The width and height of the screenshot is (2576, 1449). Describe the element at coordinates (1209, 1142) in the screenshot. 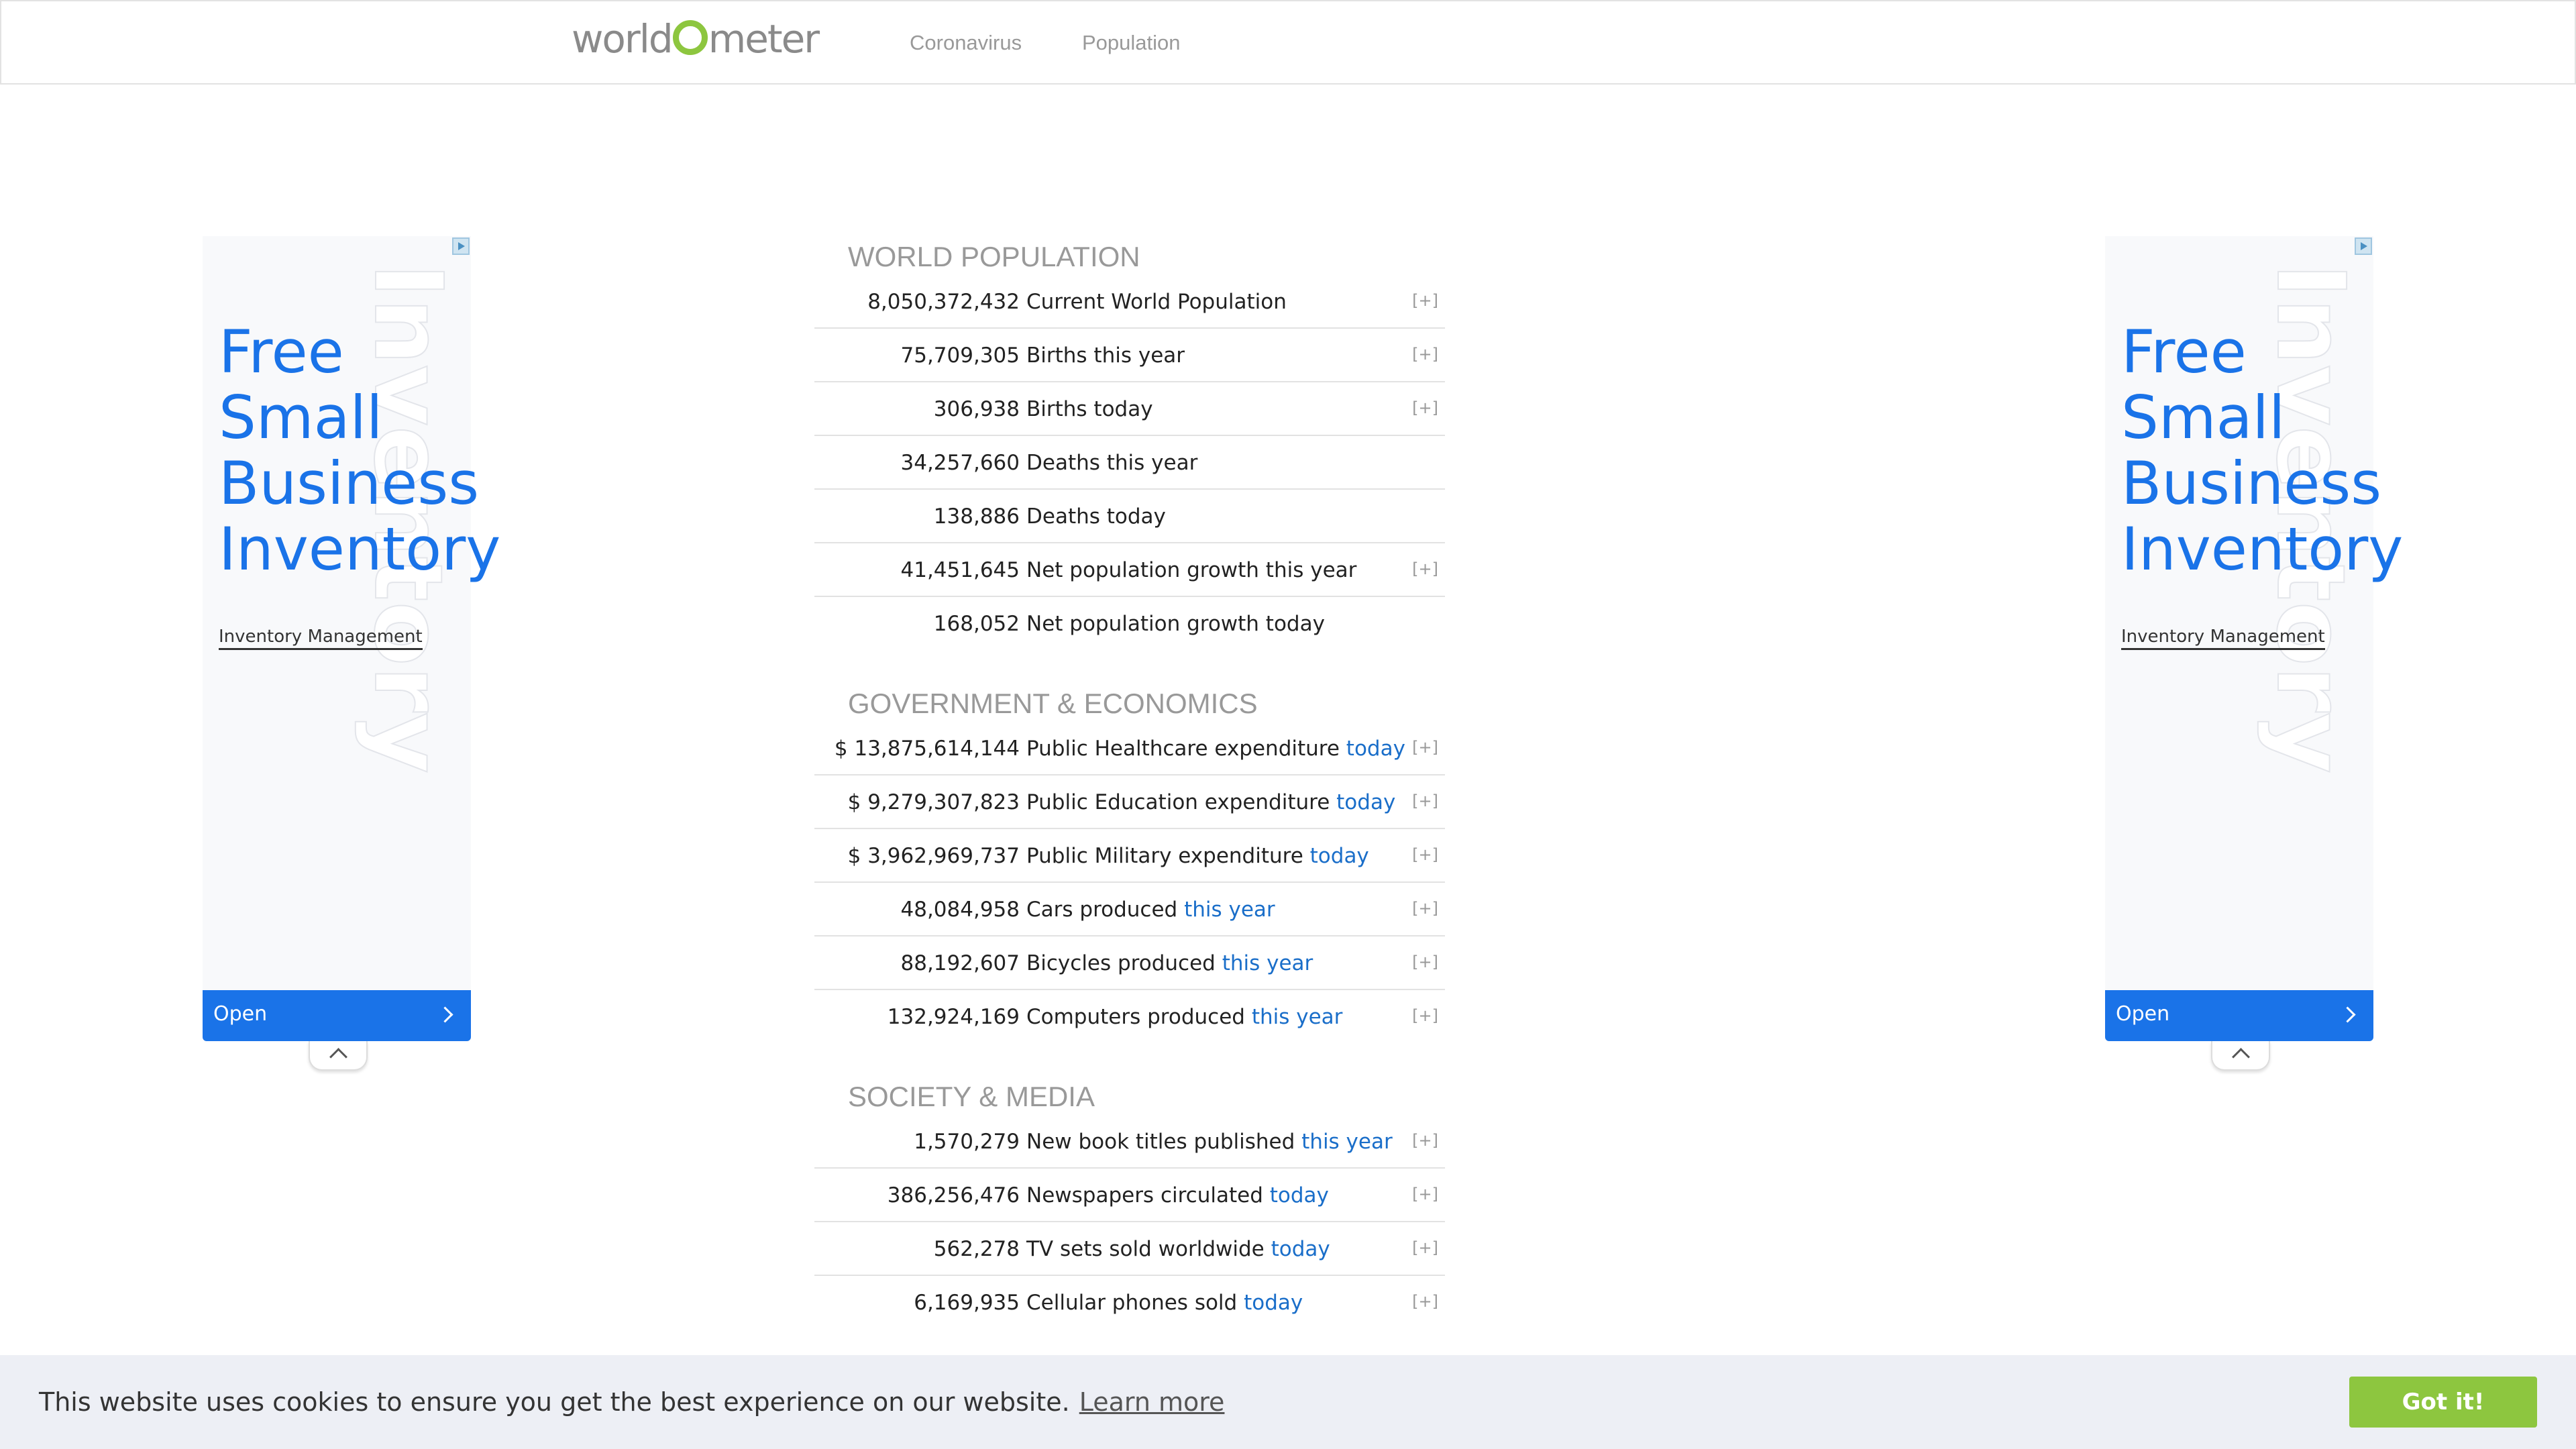

I see `counter-label: New book titles published this year` at that location.